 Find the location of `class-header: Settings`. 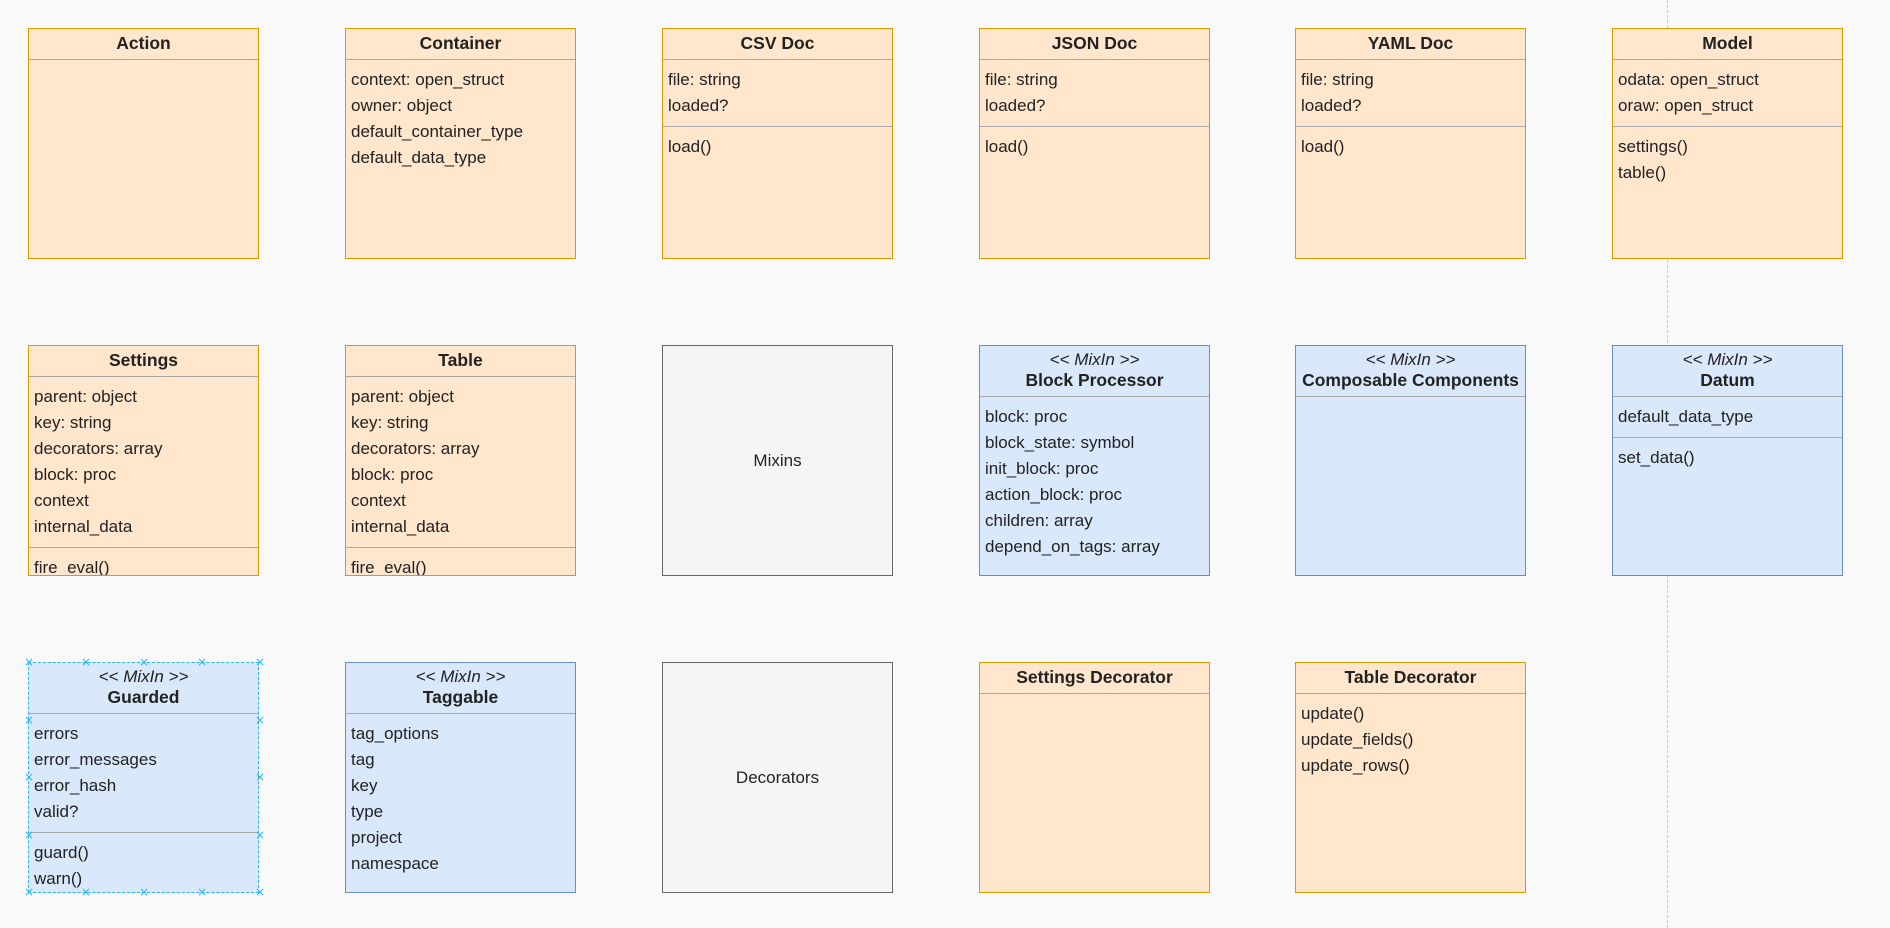

class-header: Settings is located at coordinates (143, 361).